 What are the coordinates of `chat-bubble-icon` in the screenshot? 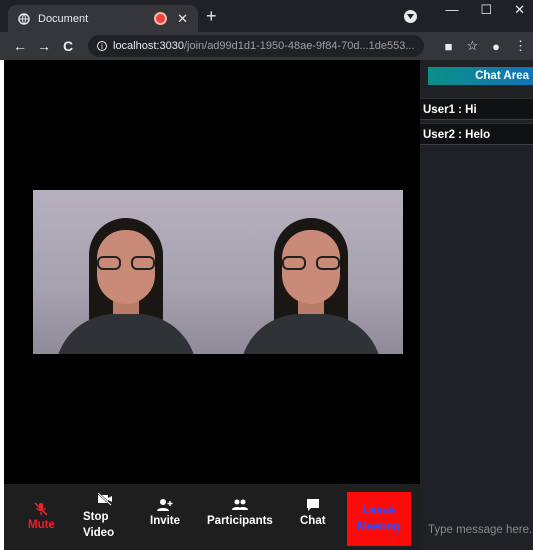 It's located at (312, 505).